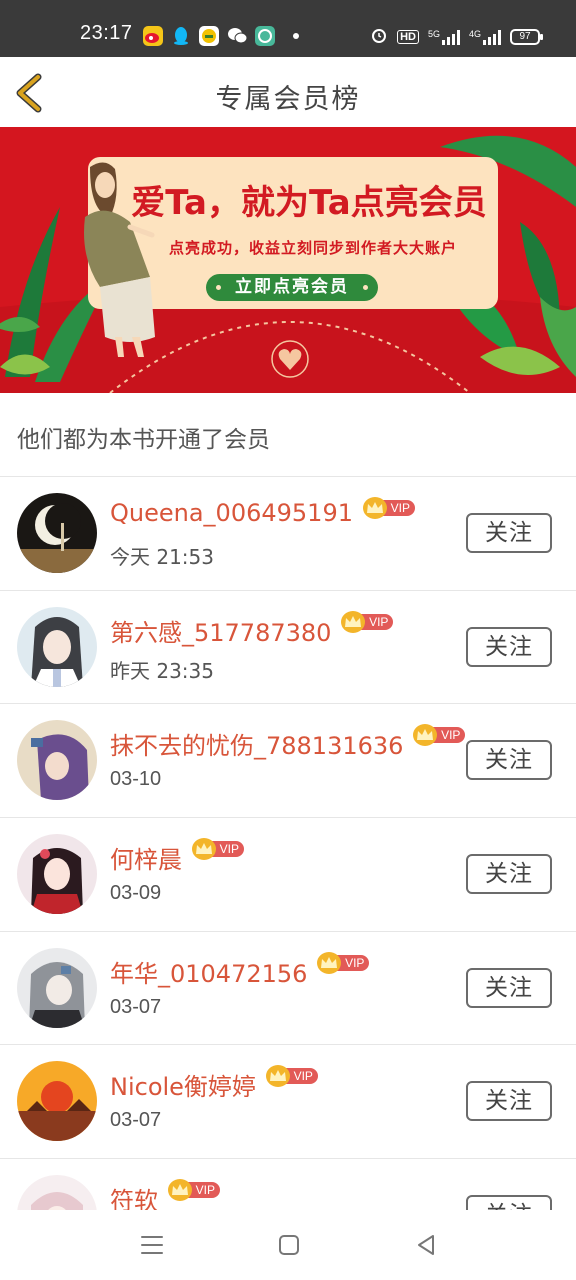  What do you see at coordinates (288, 534) in the screenshot?
I see `list-item: Queena_006495191 VIP 今天 21:53 关注` at bounding box center [288, 534].